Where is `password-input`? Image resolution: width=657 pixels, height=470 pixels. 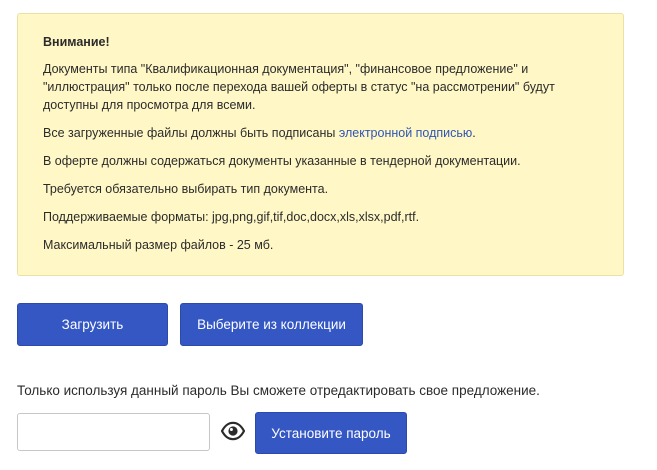
password-input is located at coordinates (113, 432).